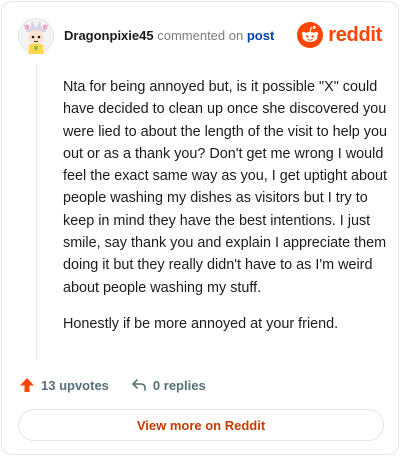  Describe the element at coordinates (260, 35) in the screenshot. I see `post-link: post` at that location.